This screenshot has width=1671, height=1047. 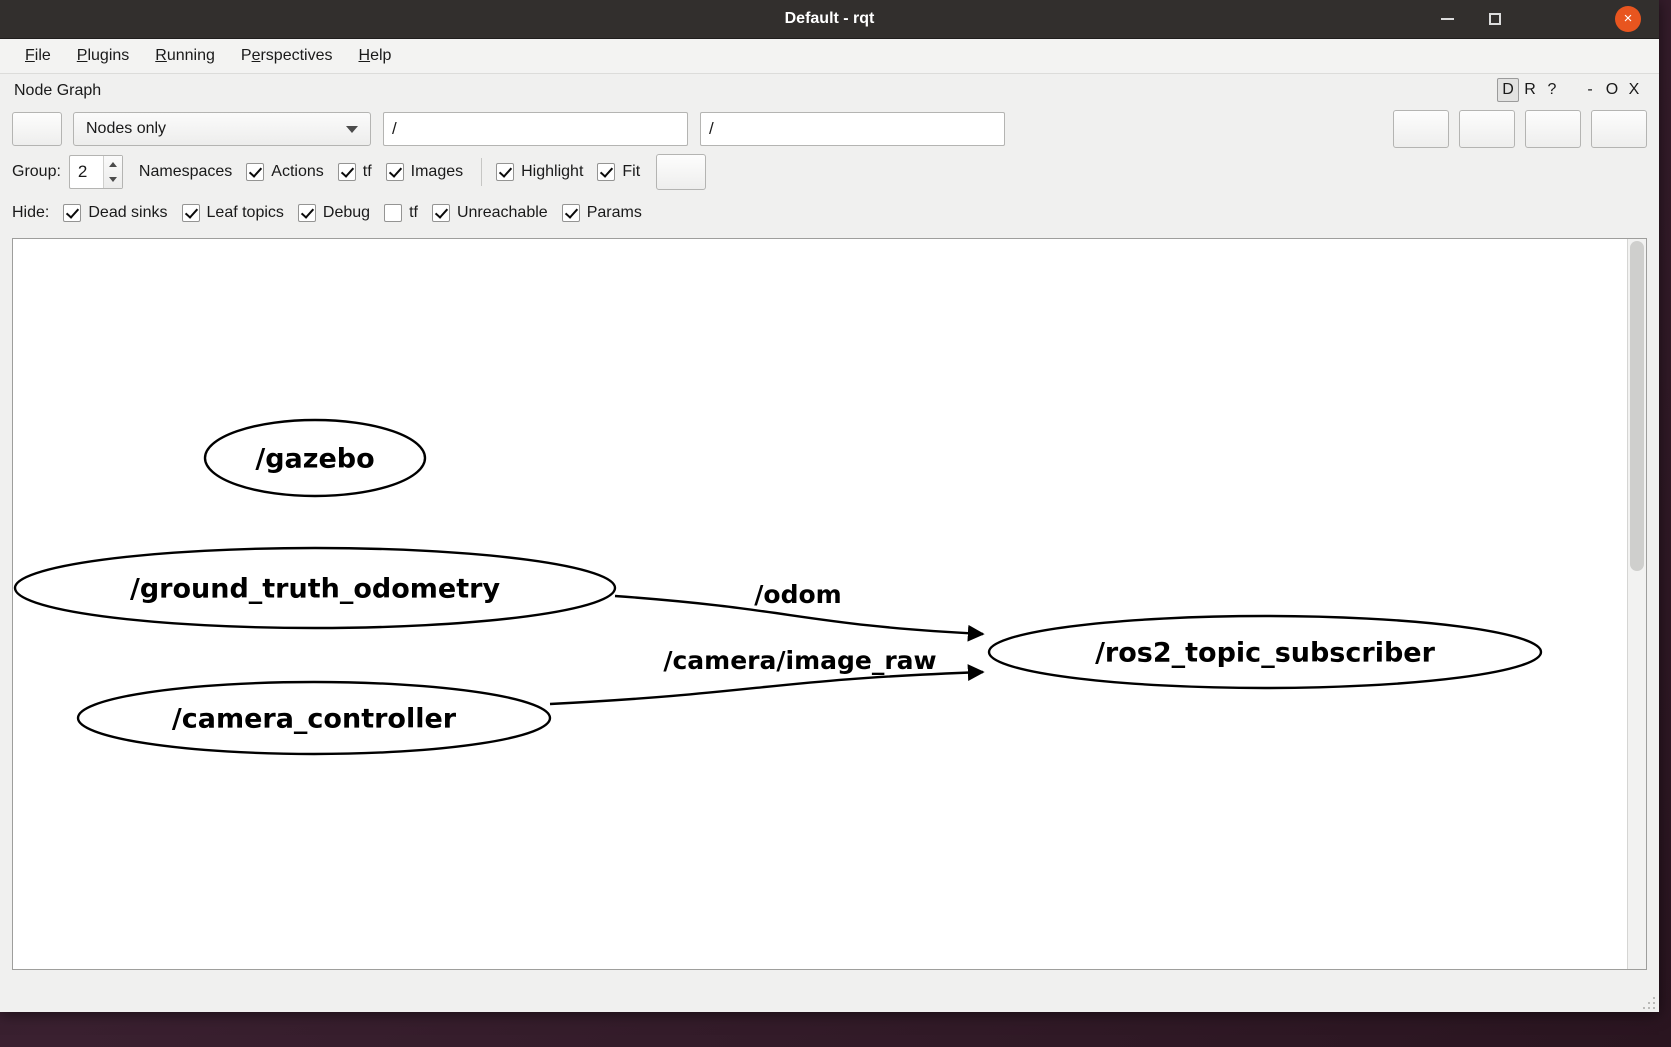 I want to click on group-spin-buttons, so click(x=112, y=172).